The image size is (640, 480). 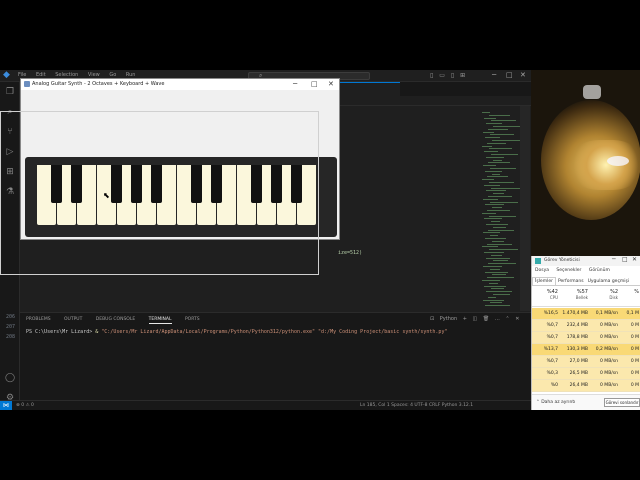 I want to click on run-debug-icon: ▷, so click(x=10, y=152).